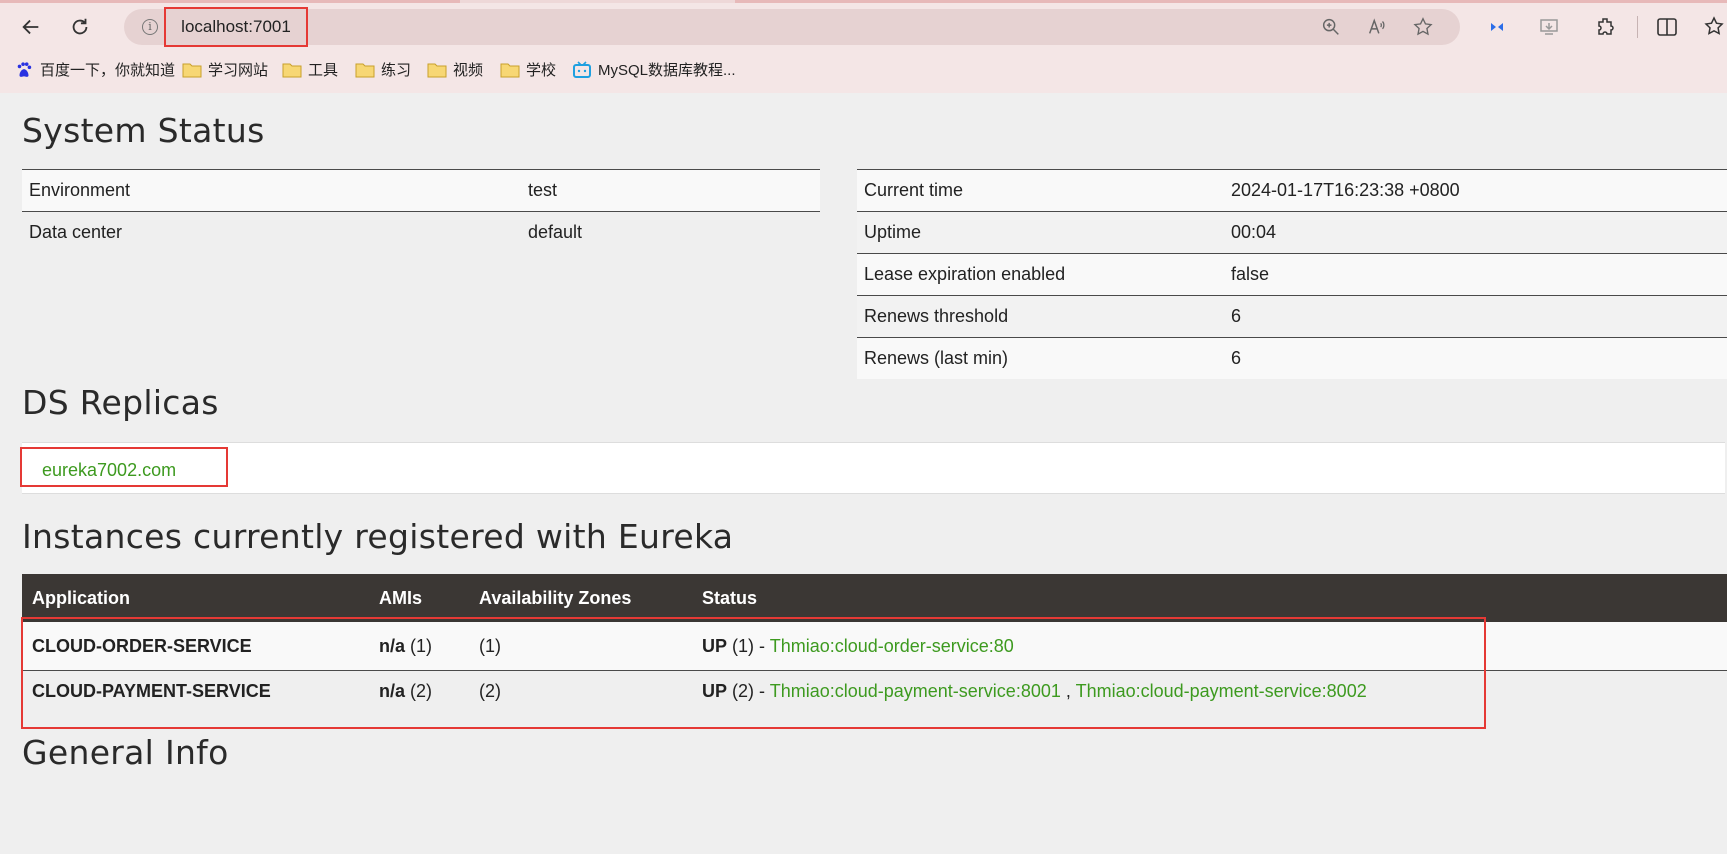 The image size is (1727, 854). Describe the element at coordinates (1345, 190) in the screenshot. I see `status-value: 2024-01-17T16:23:38 +0800` at that location.